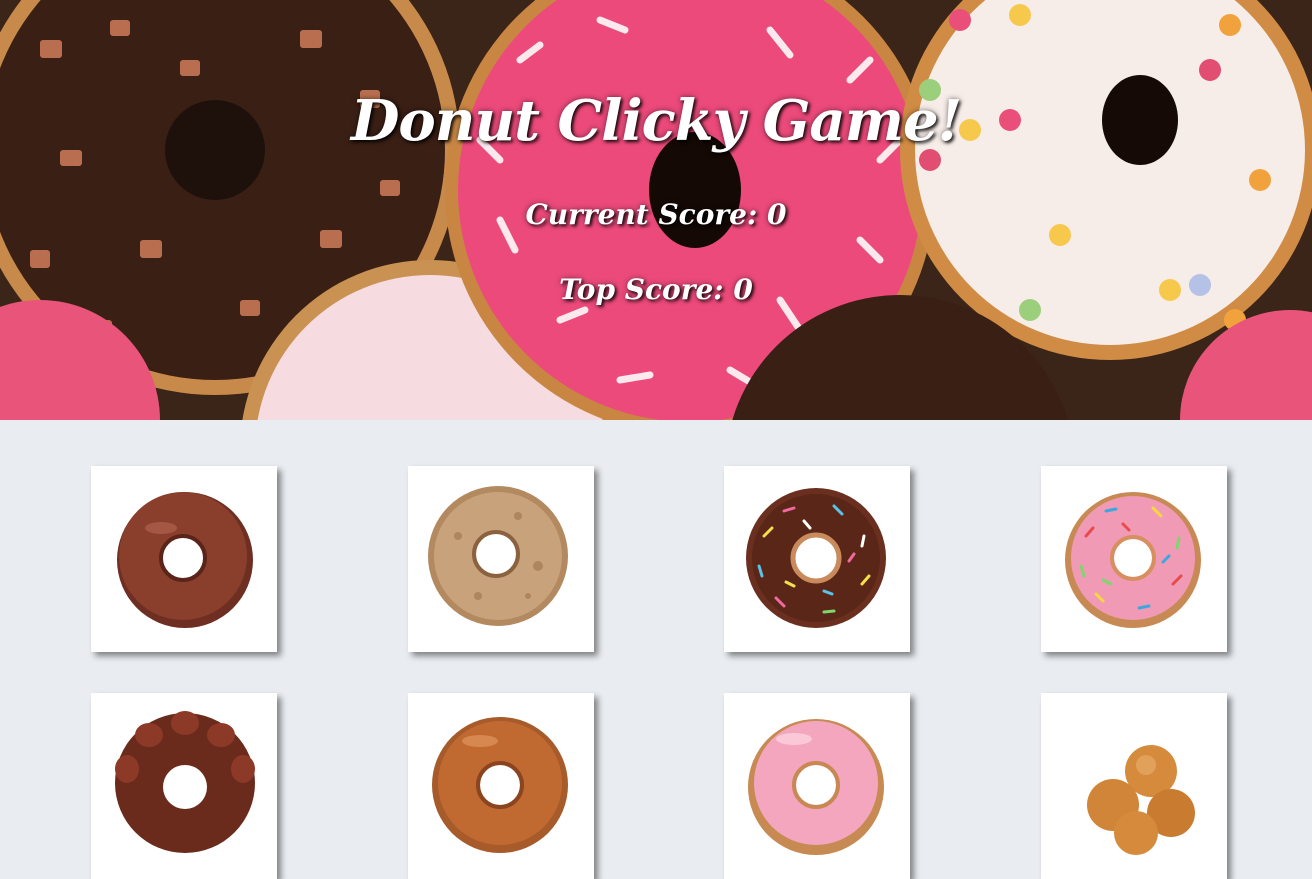 The image size is (1312, 879). I want to click on chocolate-glazed-donut-image, so click(185, 560).